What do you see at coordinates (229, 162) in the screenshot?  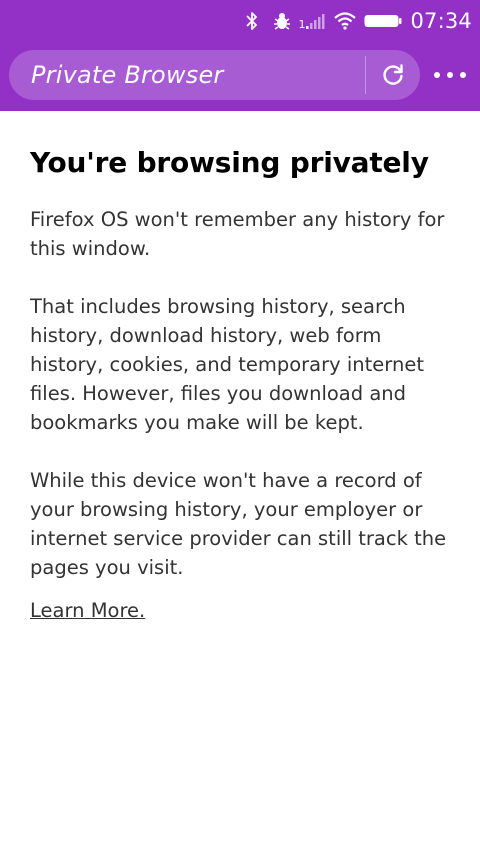 I see `page-title: You're browsing privately` at bounding box center [229, 162].